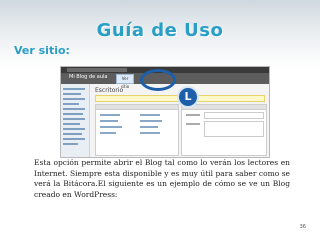 The width and height of the screenshot is (320, 240). I want to click on page-number: 36, so click(302, 227).